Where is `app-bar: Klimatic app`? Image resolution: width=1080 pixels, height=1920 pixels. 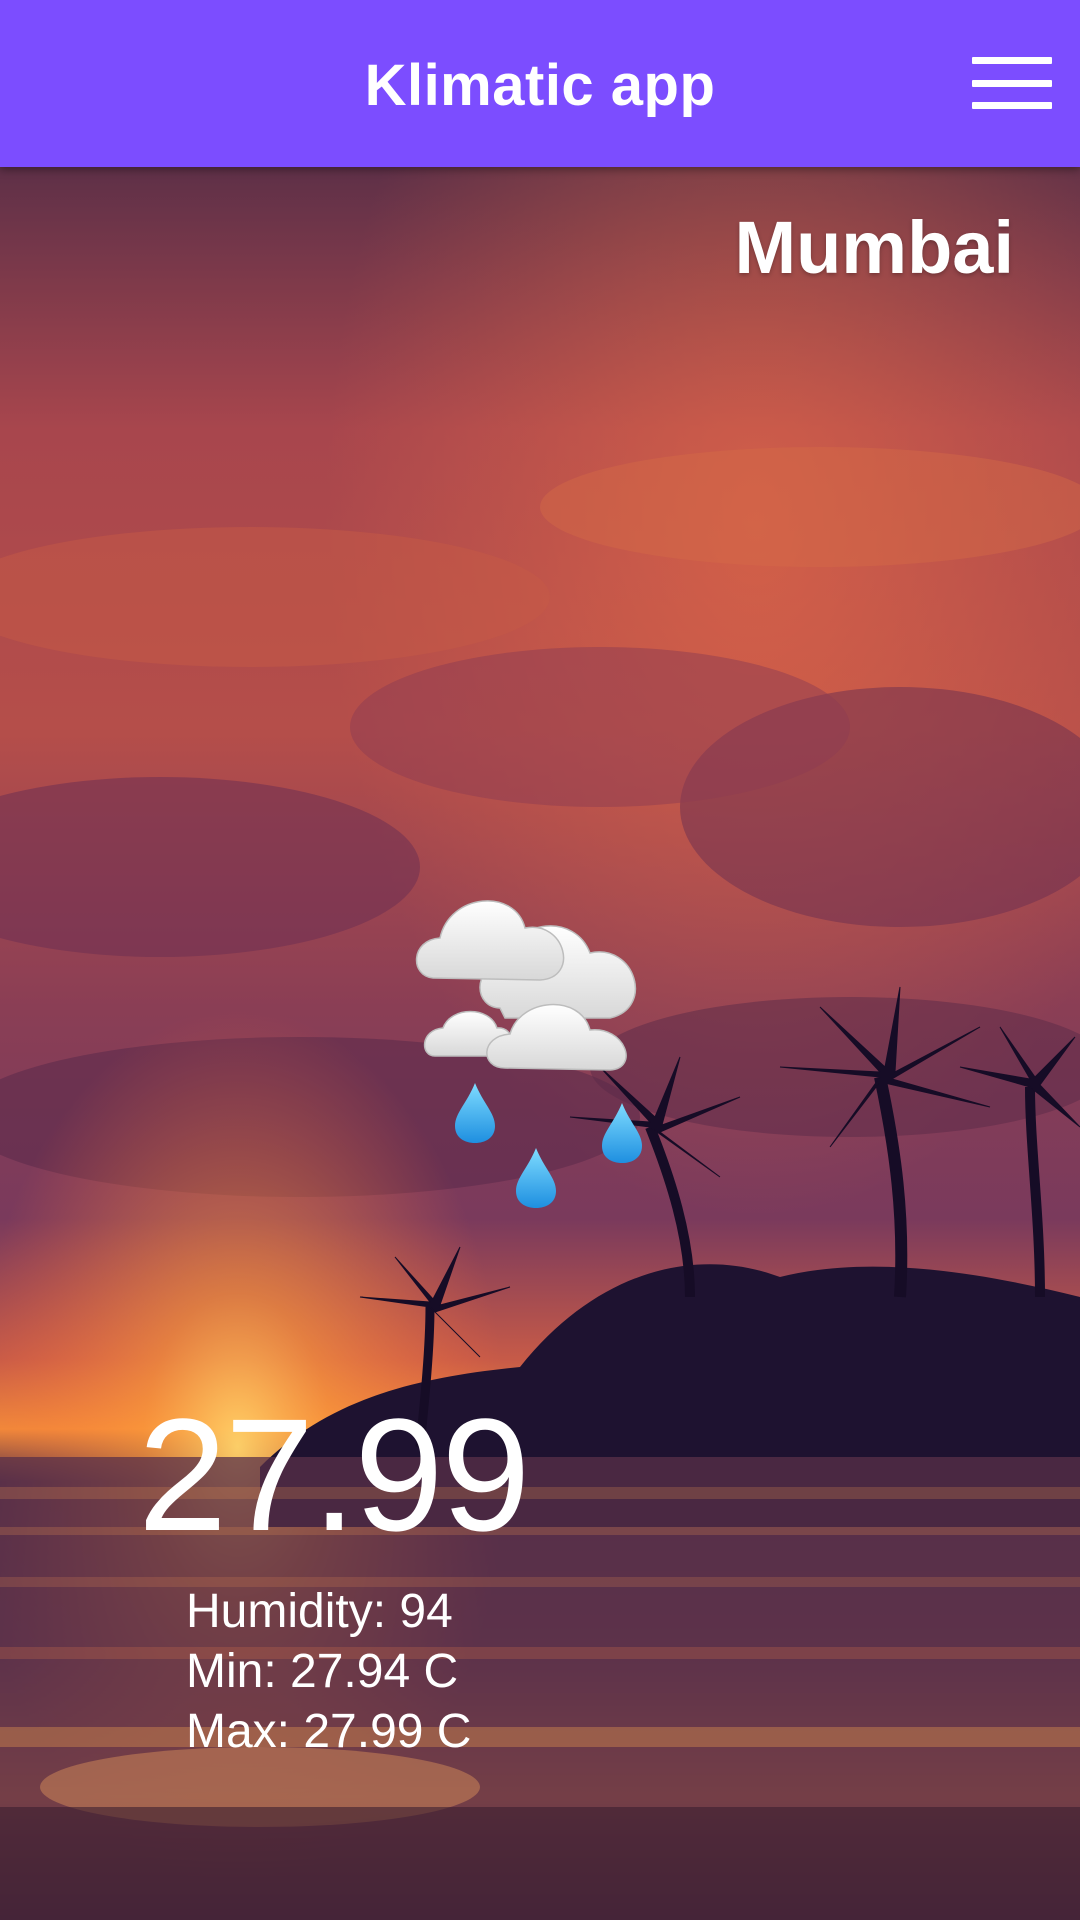 app-bar: Klimatic app is located at coordinates (540, 83).